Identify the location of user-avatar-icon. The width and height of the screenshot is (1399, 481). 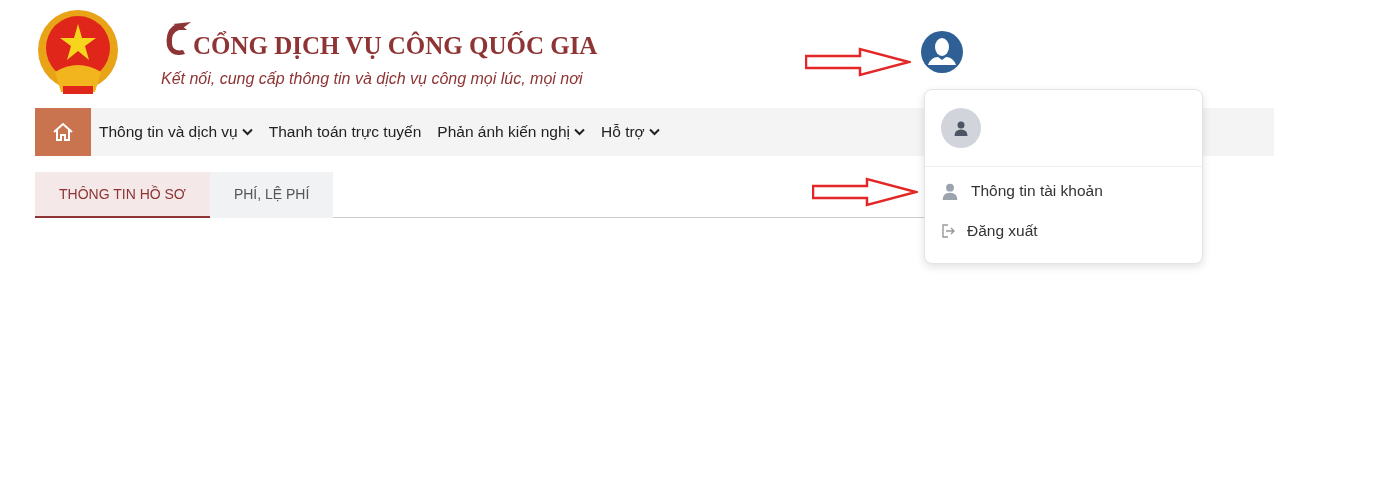
(942, 52).